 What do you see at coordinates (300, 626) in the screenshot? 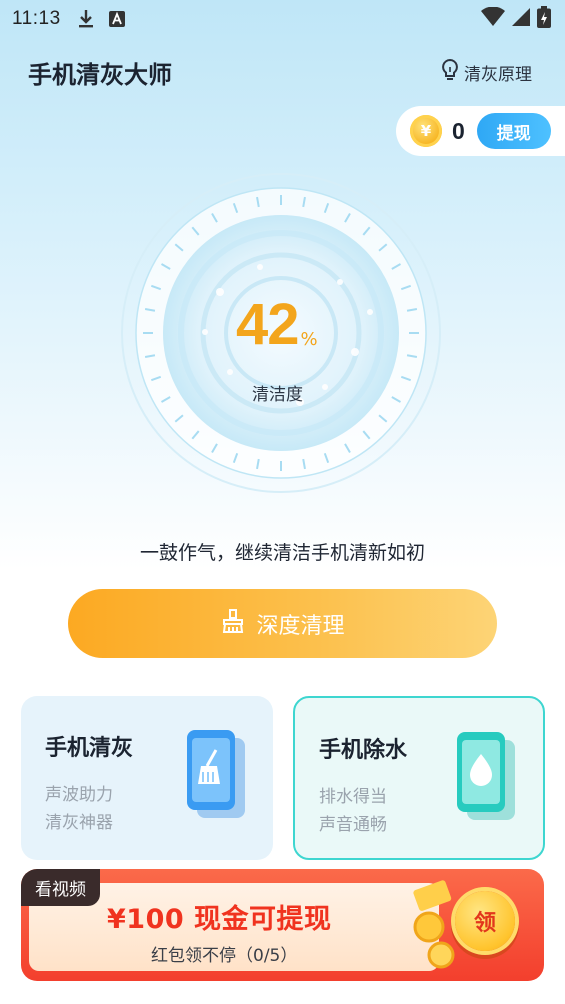
I see `deep-clean-label: 深度清理` at bounding box center [300, 626].